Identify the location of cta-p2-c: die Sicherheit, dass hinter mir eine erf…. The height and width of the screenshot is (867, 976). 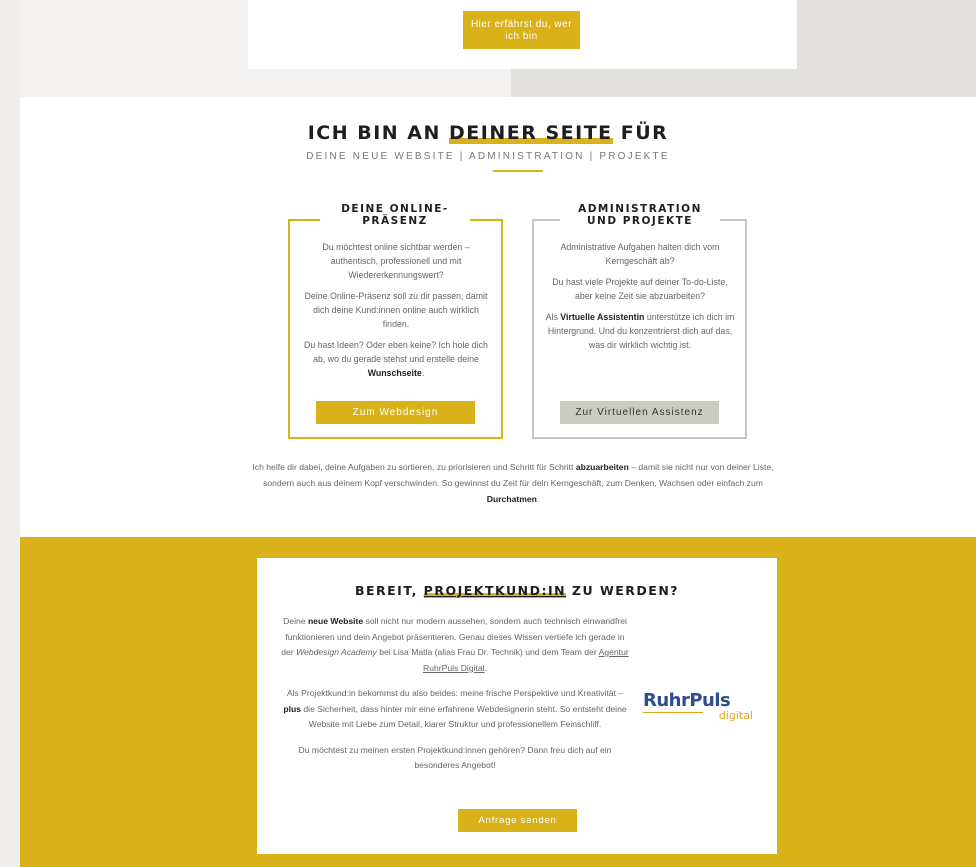
(464, 716).